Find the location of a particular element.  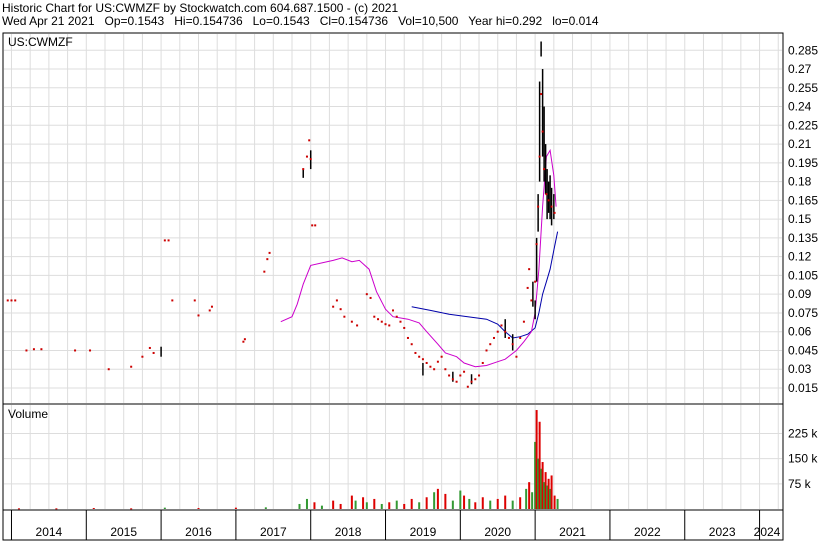

year-tick-label: 2017 is located at coordinates (273, 532).